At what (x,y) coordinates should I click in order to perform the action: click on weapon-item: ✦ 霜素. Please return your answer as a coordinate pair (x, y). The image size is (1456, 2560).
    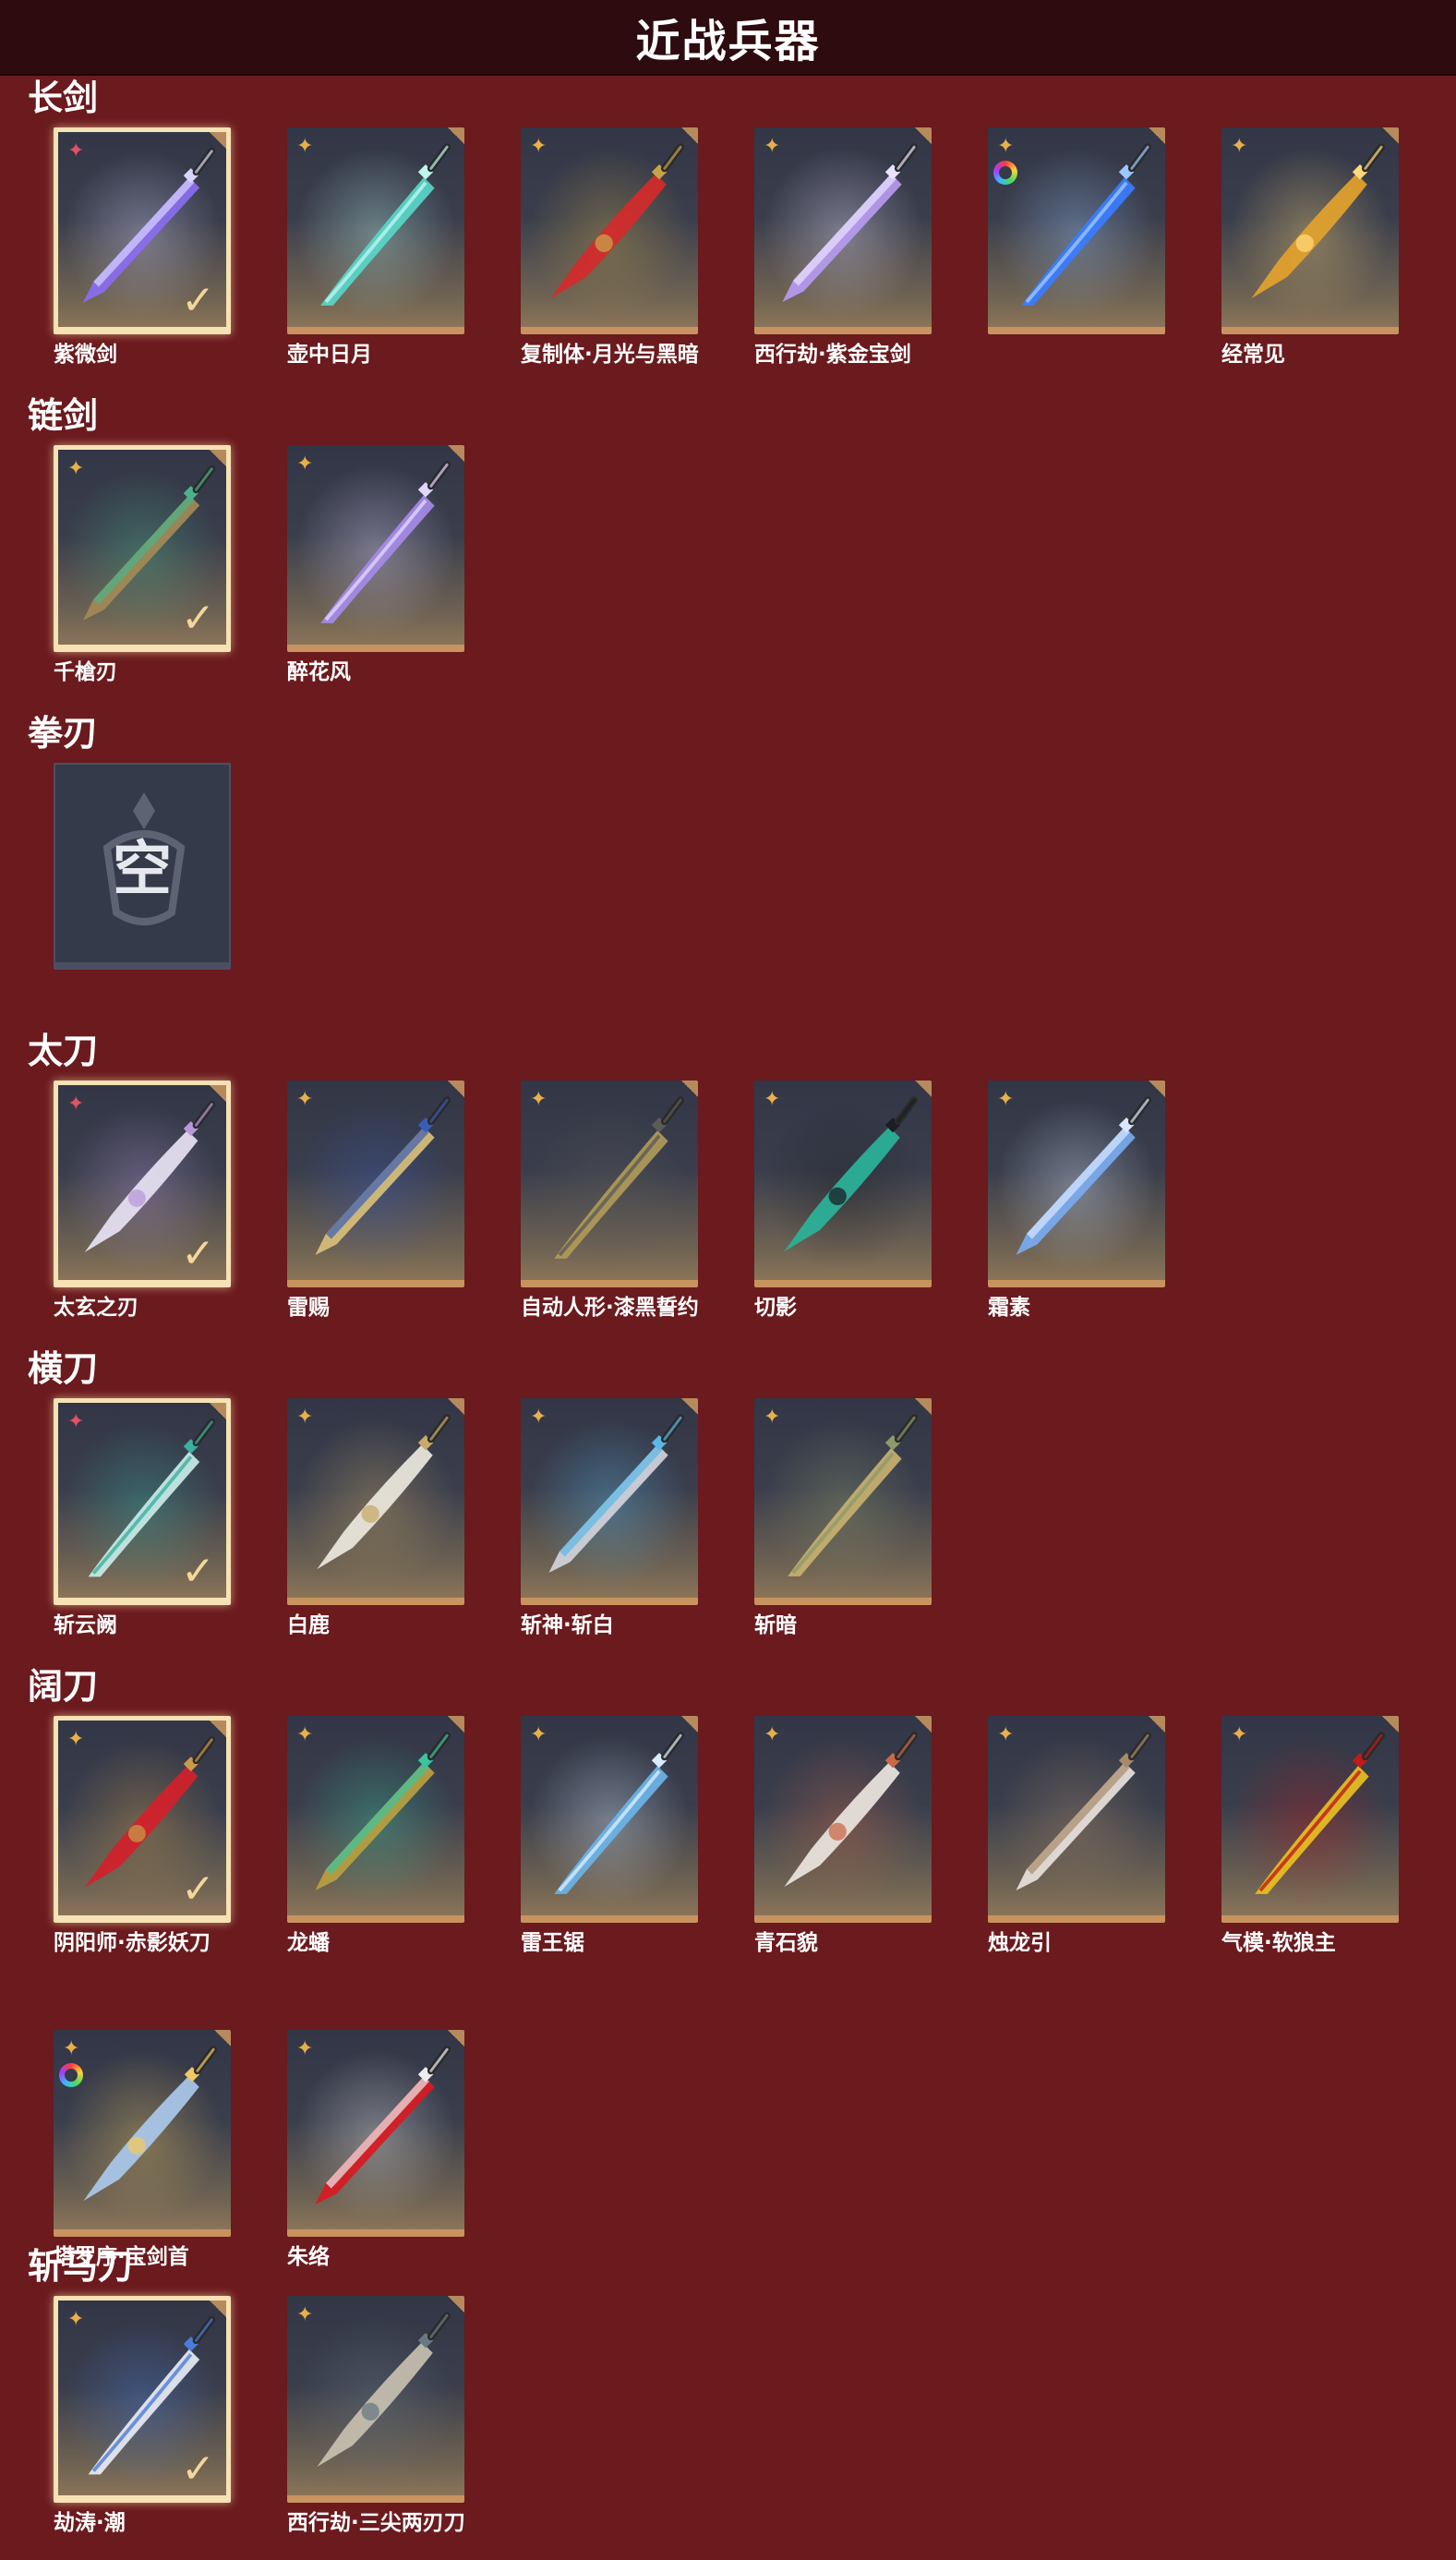
    Looking at the image, I should click on (1076, 1201).